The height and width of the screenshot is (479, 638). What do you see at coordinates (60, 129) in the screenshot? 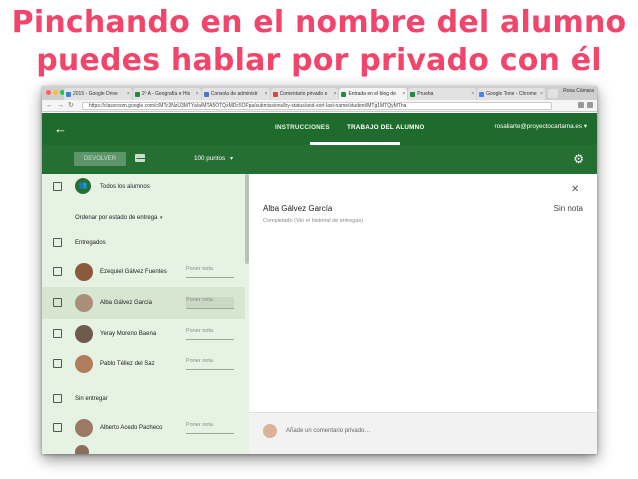
I see `arrow-back-icon: ←` at bounding box center [60, 129].